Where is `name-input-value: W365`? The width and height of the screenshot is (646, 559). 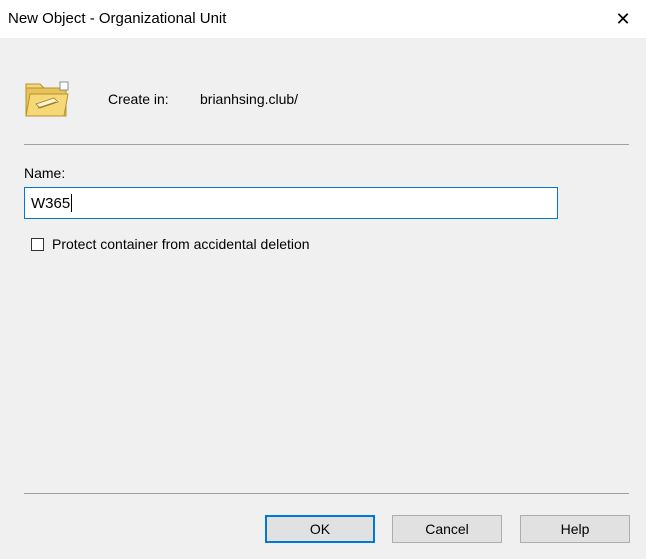 name-input-value: W365 is located at coordinates (51, 203).